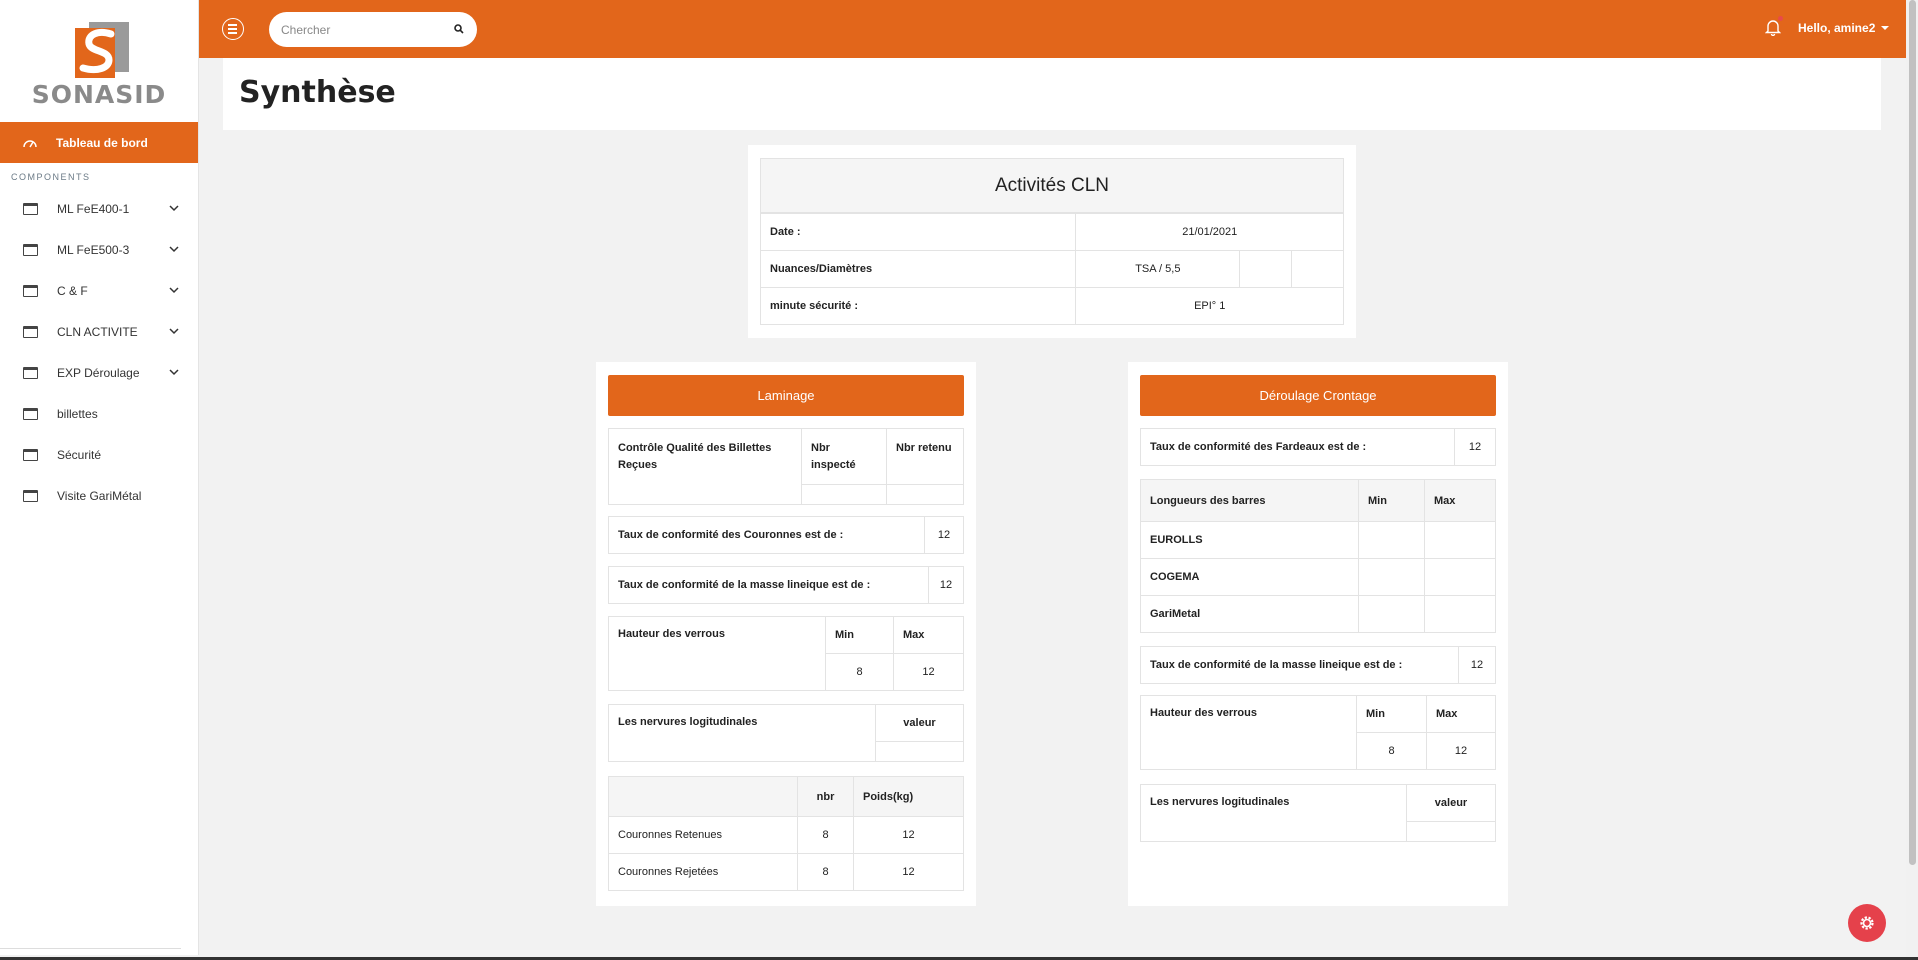  Describe the element at coordinates (844, 494) in the screenshot. I see `nbr-inspecte-value` at that location.